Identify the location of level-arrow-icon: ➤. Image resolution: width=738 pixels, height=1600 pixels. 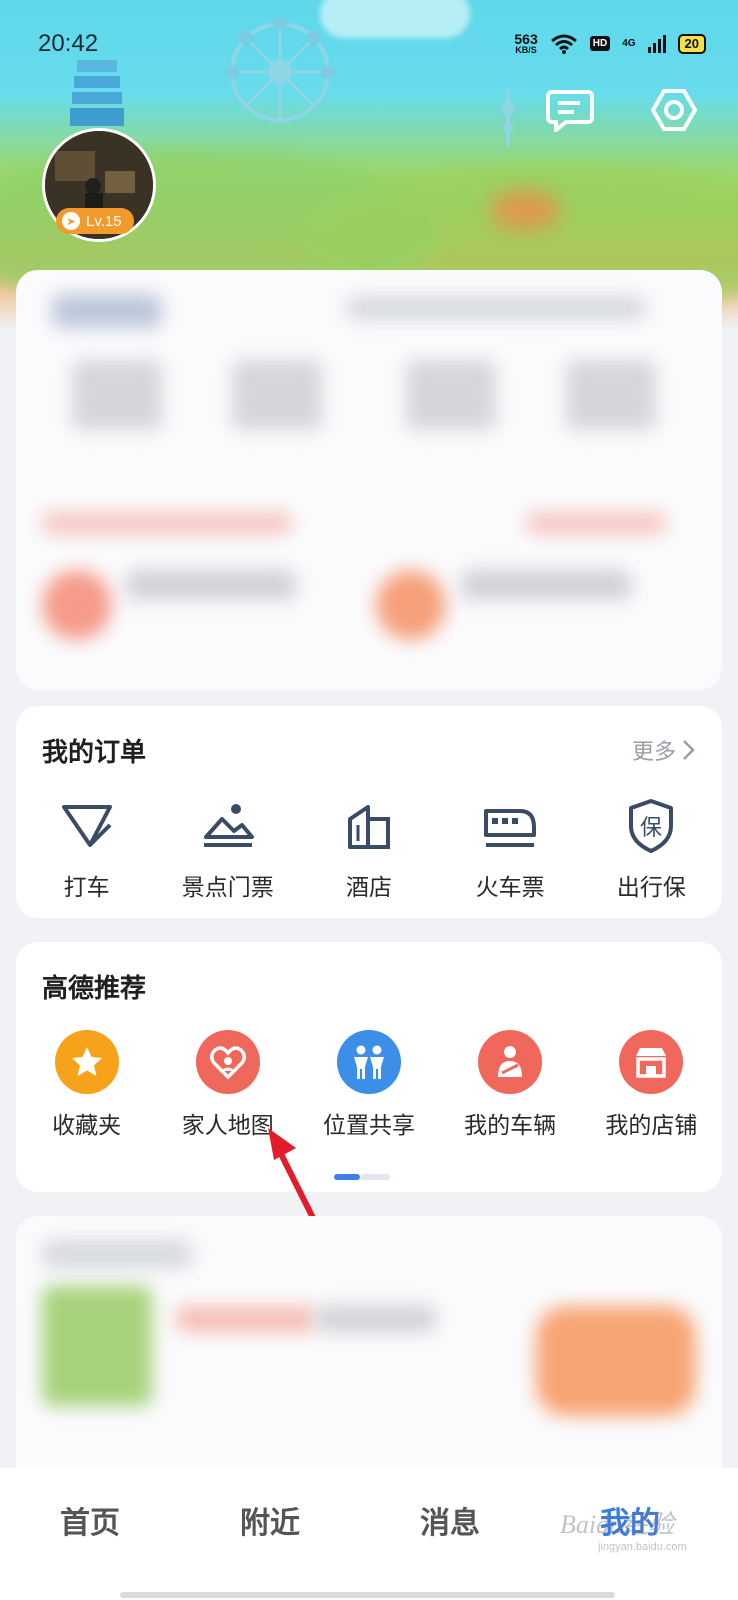
(71, 221).